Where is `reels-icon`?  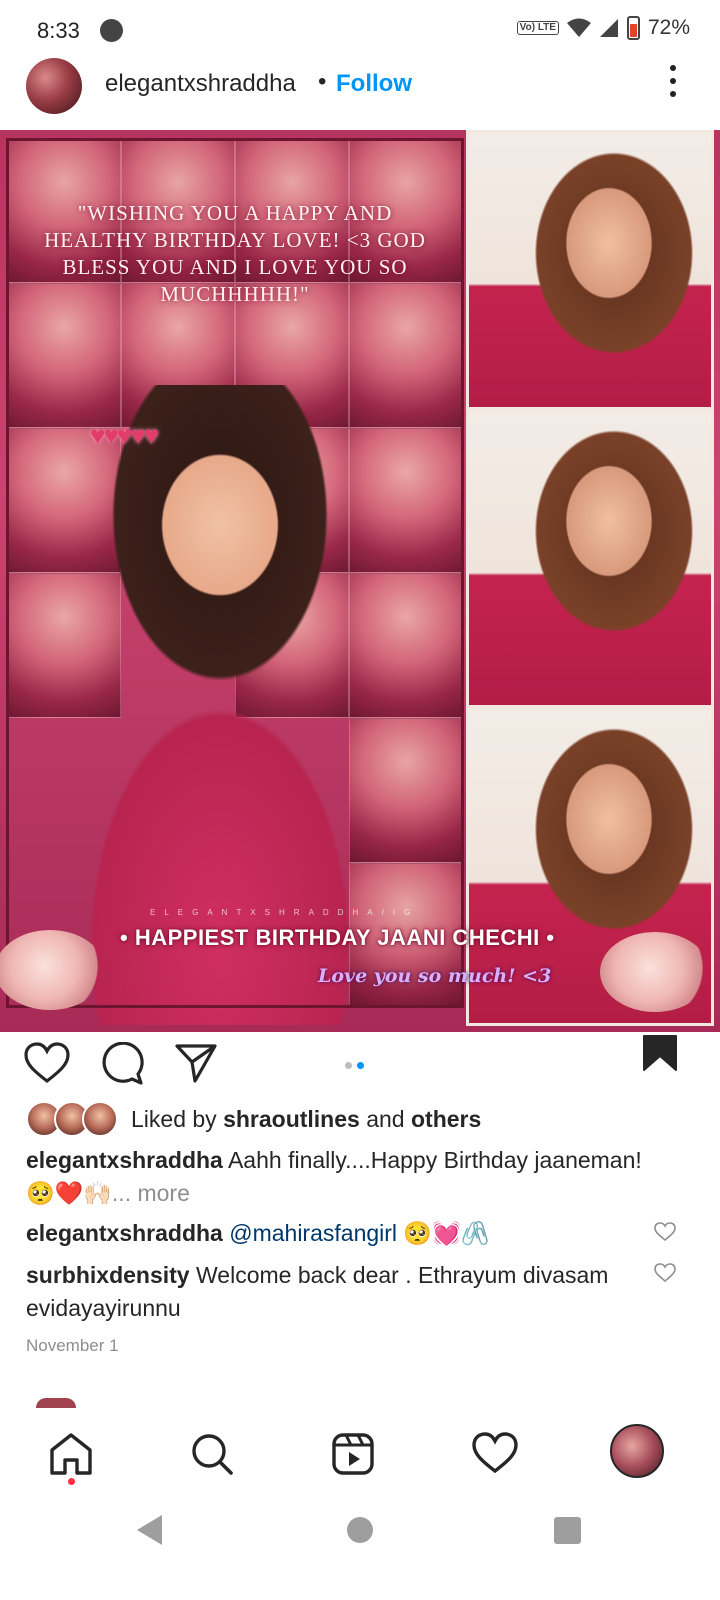 reels-icon is located at coordinates (353, 1454).